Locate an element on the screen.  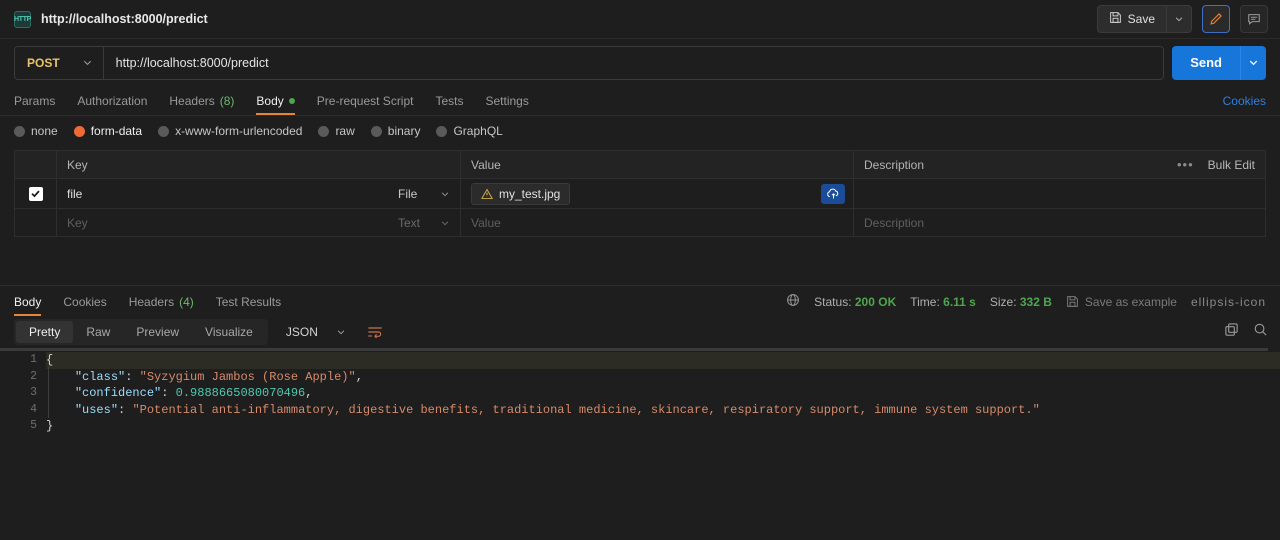
response-tab-test-results: Test Results is located at coordinates (248, 305).